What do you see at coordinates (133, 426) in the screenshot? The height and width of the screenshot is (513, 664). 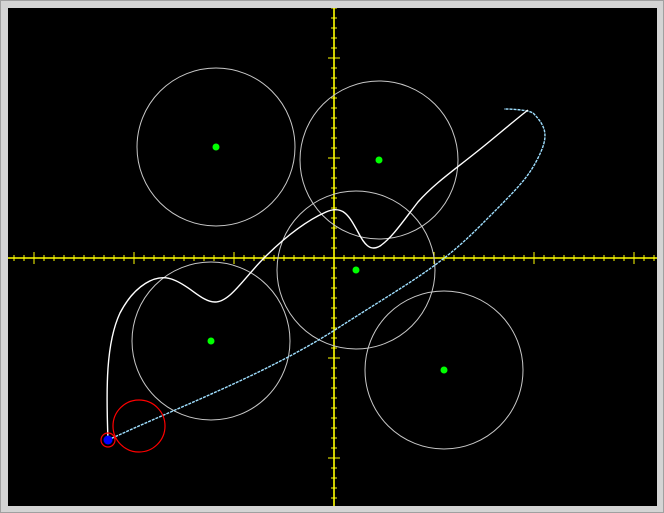 I see `robot-marker-icon` at bounding box center [133, 426].